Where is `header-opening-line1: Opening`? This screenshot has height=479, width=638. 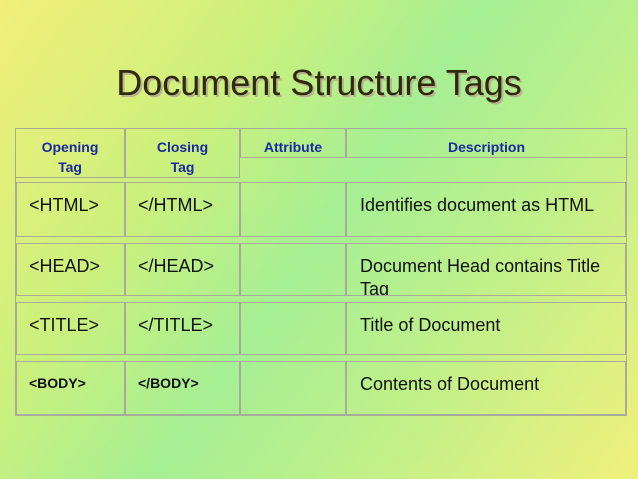
header-opening-line1: Opening is located at coordinates (70, 147).